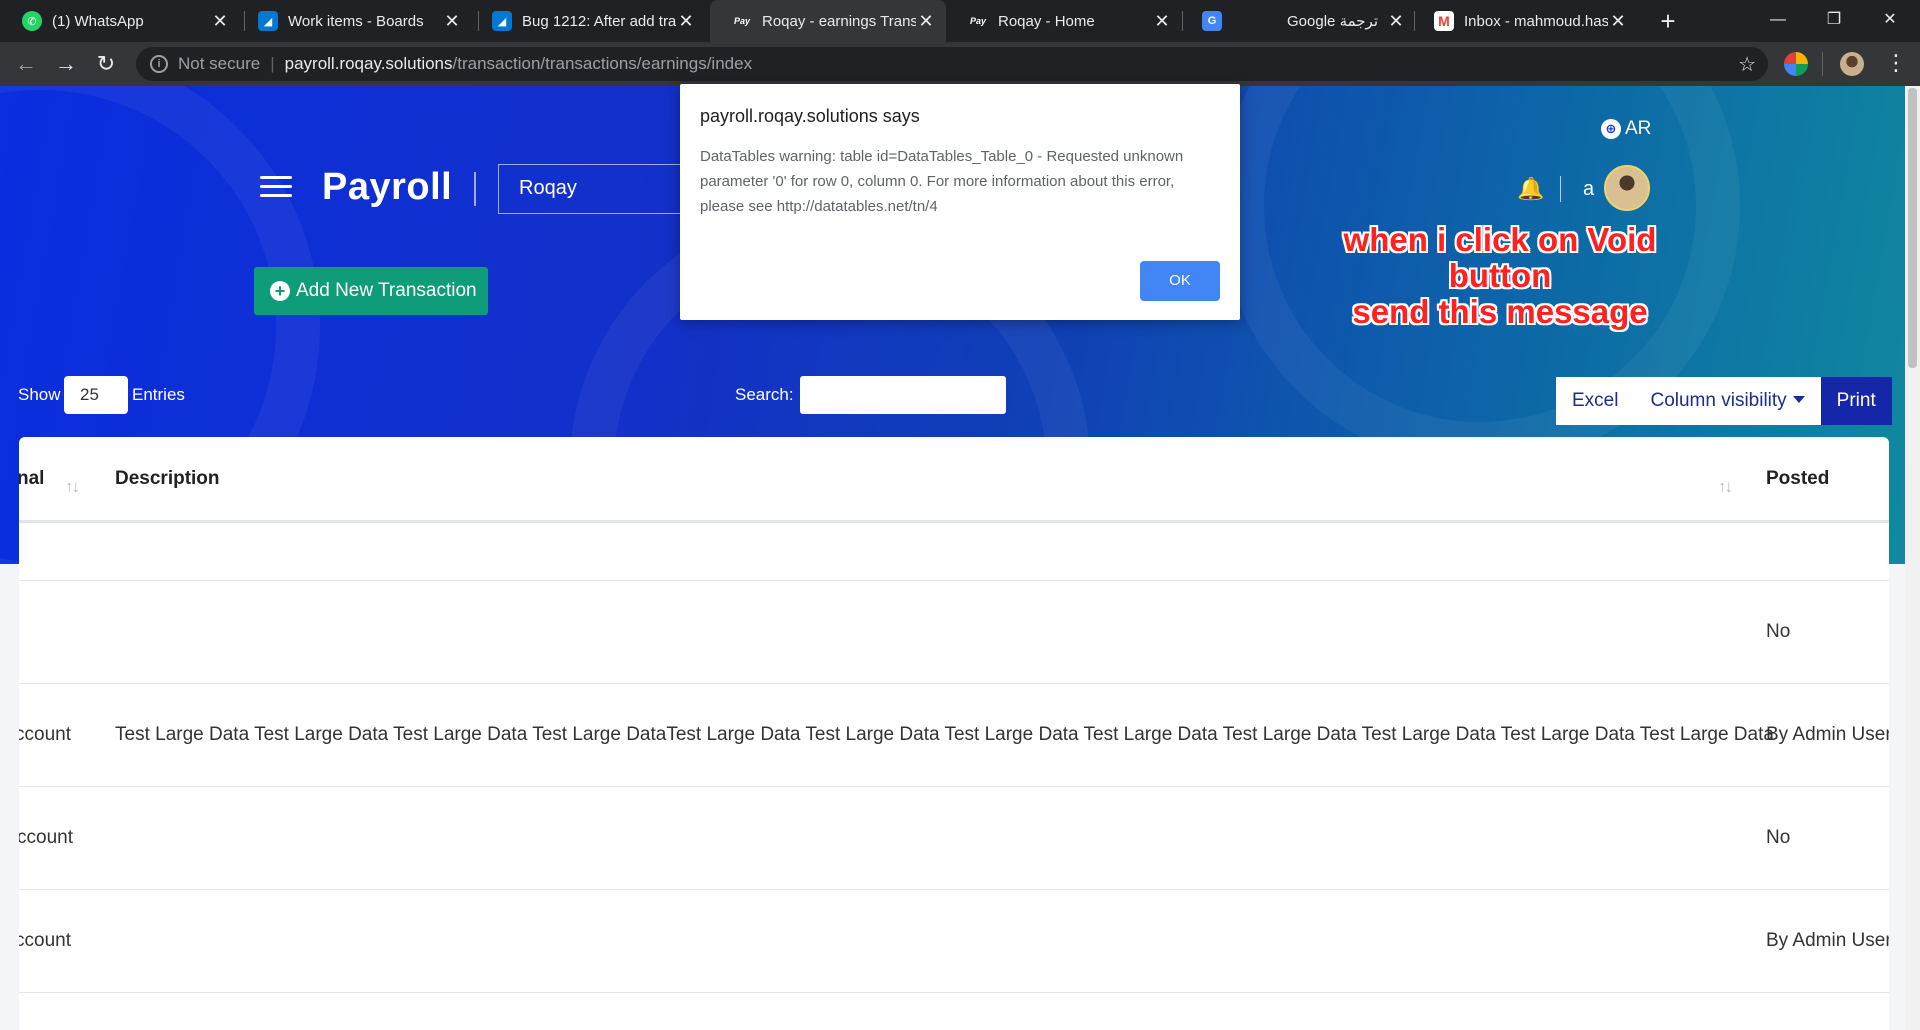 This screenshot has height=1030, width=1920. What do you see at coordinates (1668, 22) in the screenshot?
I see `new-tab-button: +` at bounding box center [1668, 22].